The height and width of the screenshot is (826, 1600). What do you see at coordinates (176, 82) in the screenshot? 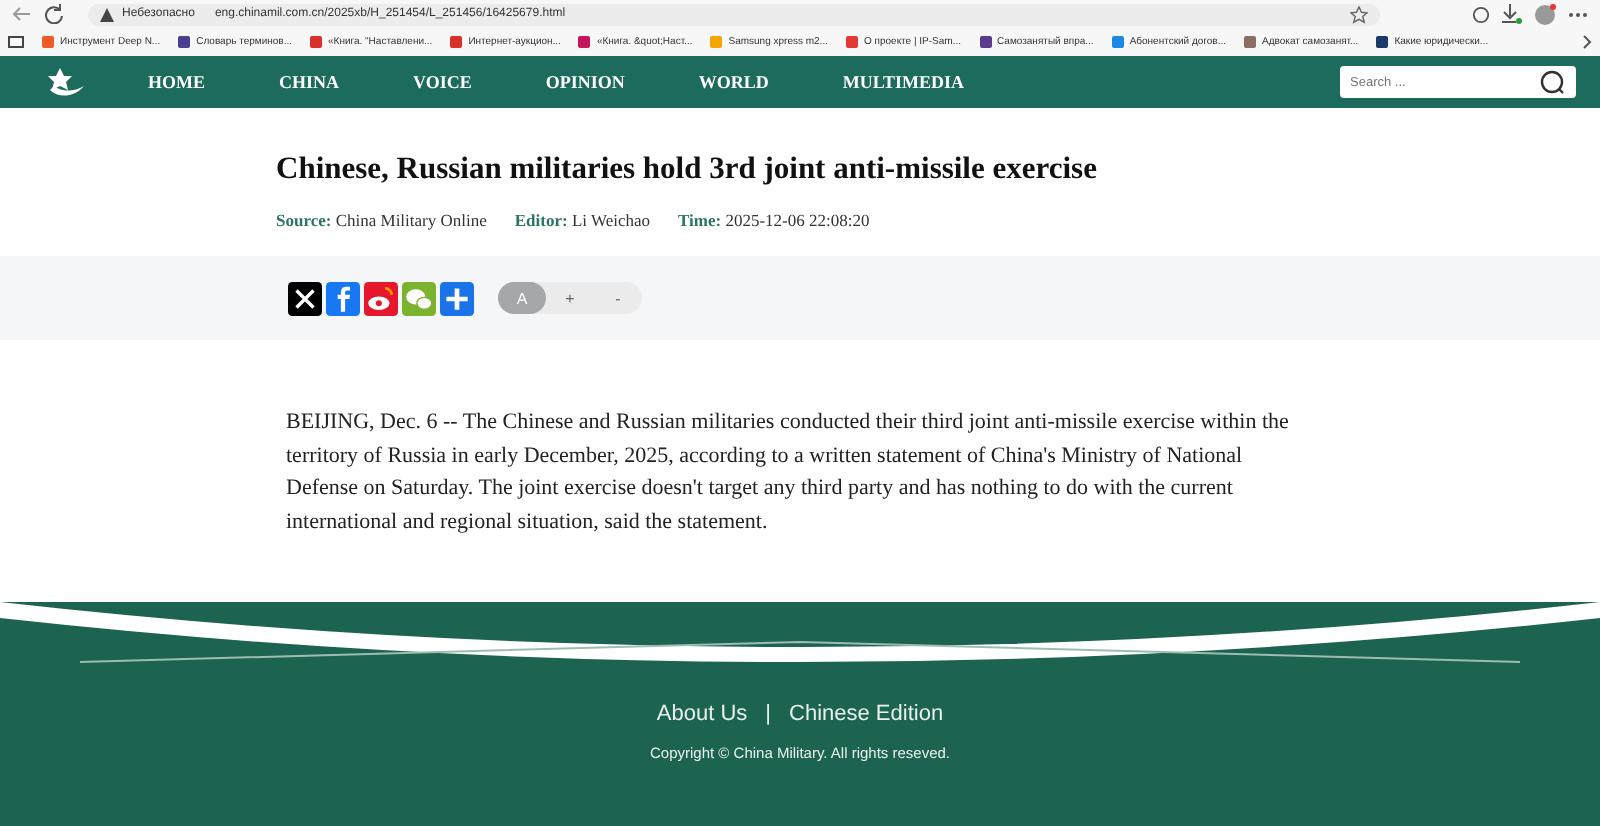
I see `nav-link: HOME` at bounding box center [176, 82].